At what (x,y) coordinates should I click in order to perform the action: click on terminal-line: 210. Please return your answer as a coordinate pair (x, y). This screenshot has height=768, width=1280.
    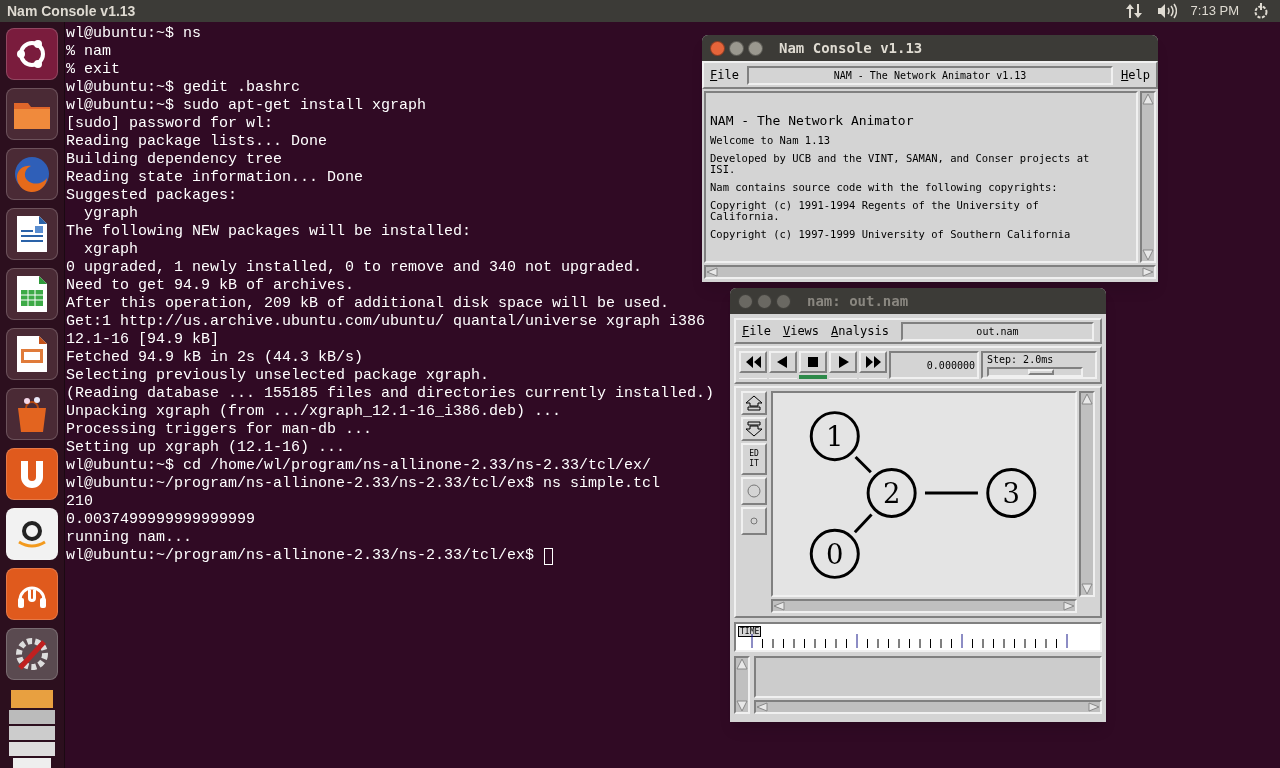
    Looking at the image, I should click on (79, 502).